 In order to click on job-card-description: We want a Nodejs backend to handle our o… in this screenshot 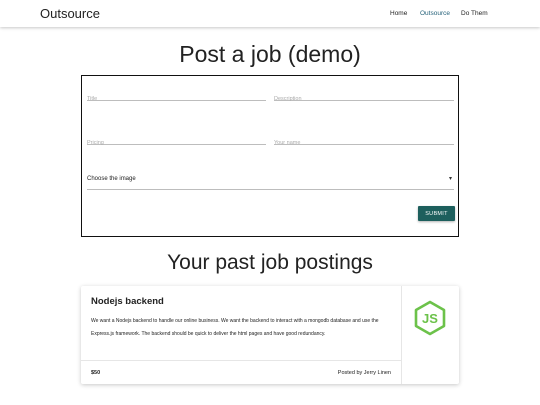, I will do `click(235, 327)`.